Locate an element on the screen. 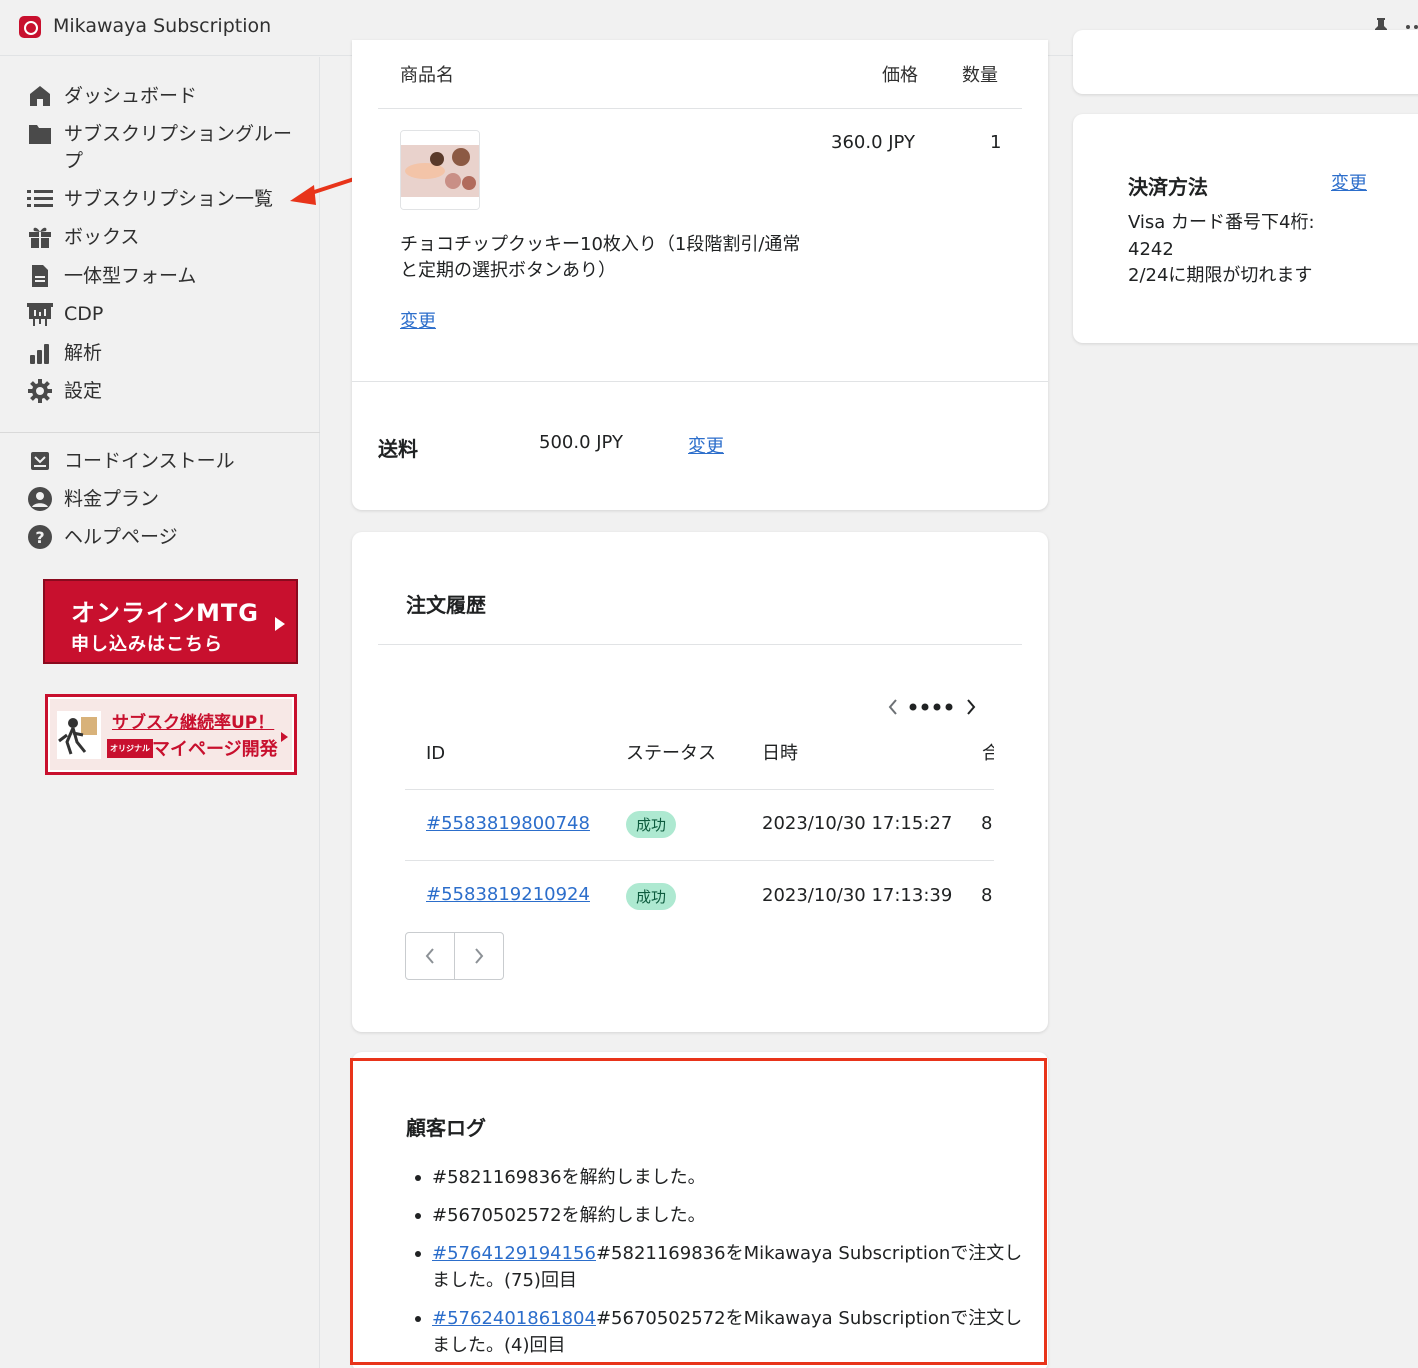 This screenshot has height=1368, width=1418. list-icon is located at coordinates (40, 199).